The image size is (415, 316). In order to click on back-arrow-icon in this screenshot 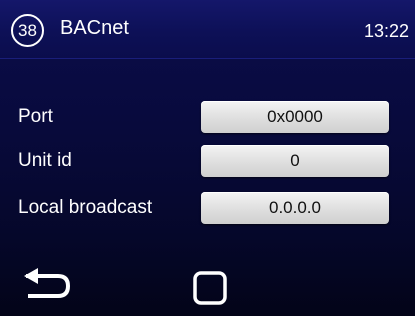, I will do `click(47, 283)`.